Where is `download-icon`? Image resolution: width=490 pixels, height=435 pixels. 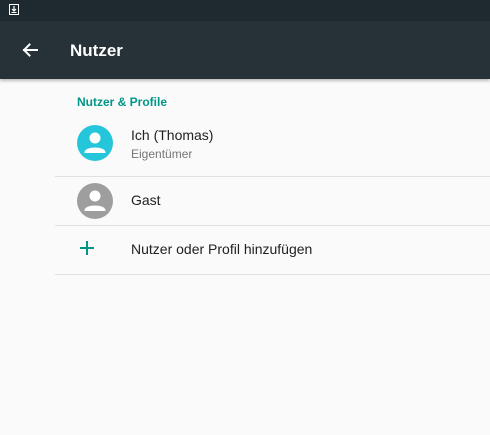 download-icon is located at coordinates (14, 9).